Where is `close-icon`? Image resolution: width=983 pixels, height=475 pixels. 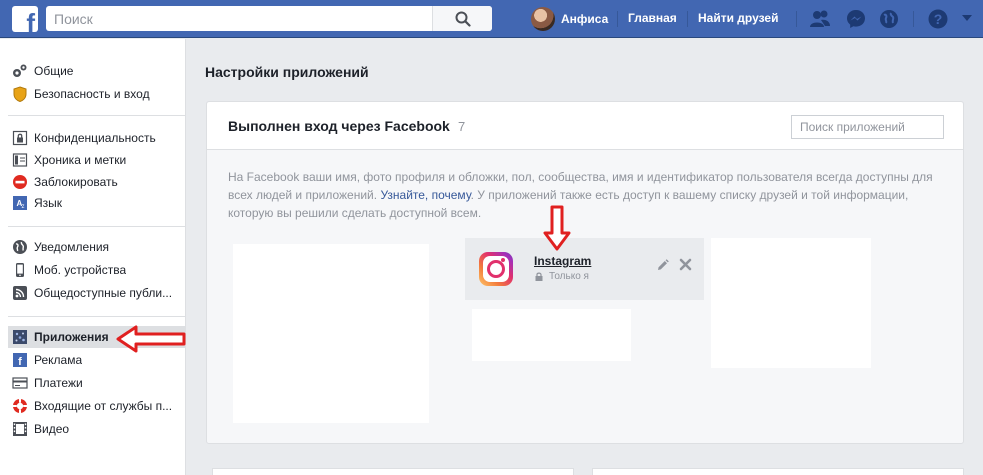 close-icon is located at coordinates (685, 264).